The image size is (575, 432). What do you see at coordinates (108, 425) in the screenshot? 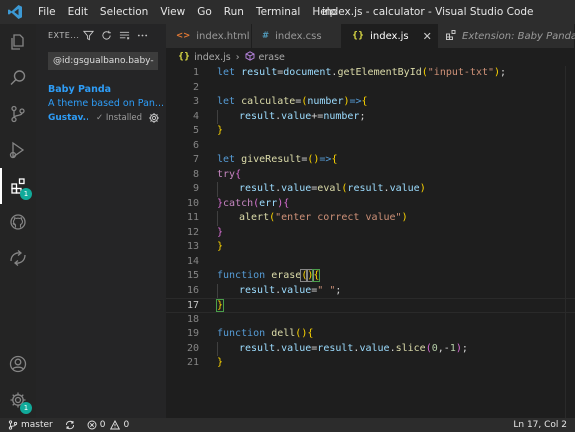
I see `problems-status: 0 0` at bounding box center [108, 425].